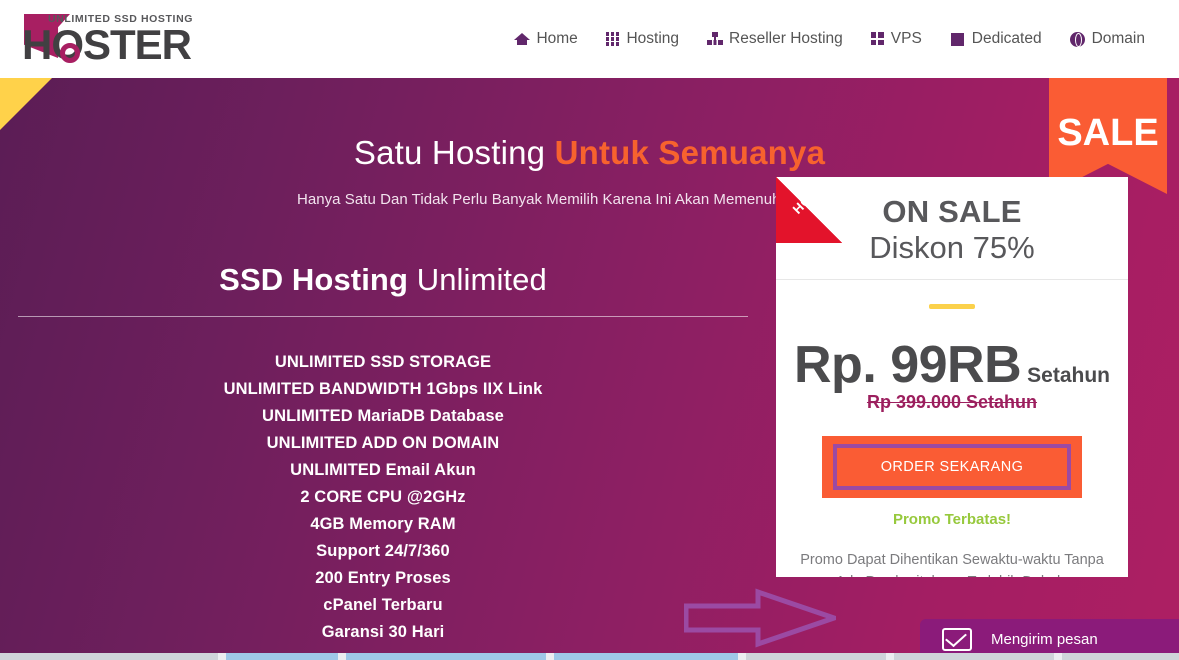 This screenshot has height=660, width=1179. Describe the element at coordinates (908, 364) in the screenshot. I see `price-amount: Rp. 99RB` at that location.